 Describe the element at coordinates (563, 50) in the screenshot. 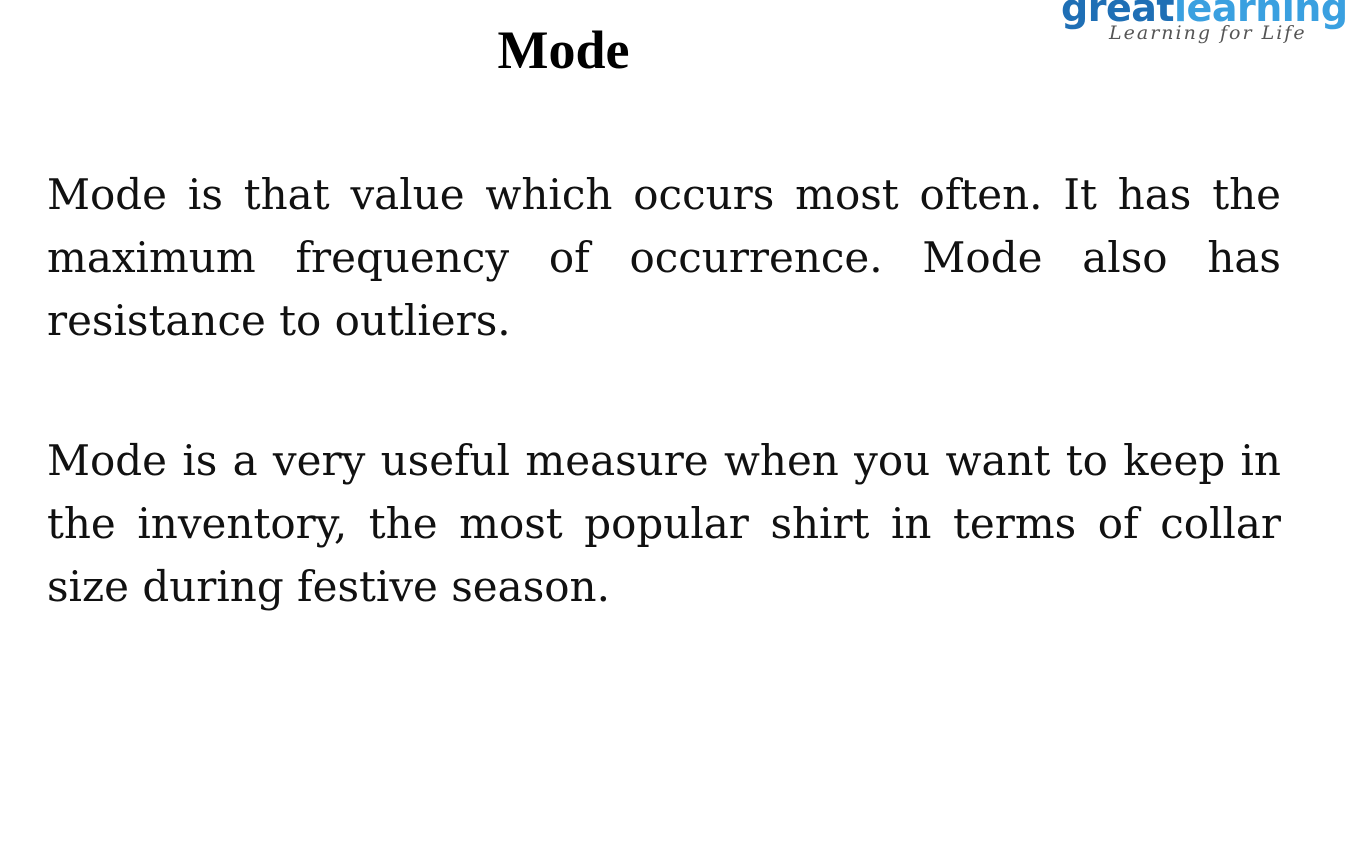

I see `slide-title: Mode` at that location.